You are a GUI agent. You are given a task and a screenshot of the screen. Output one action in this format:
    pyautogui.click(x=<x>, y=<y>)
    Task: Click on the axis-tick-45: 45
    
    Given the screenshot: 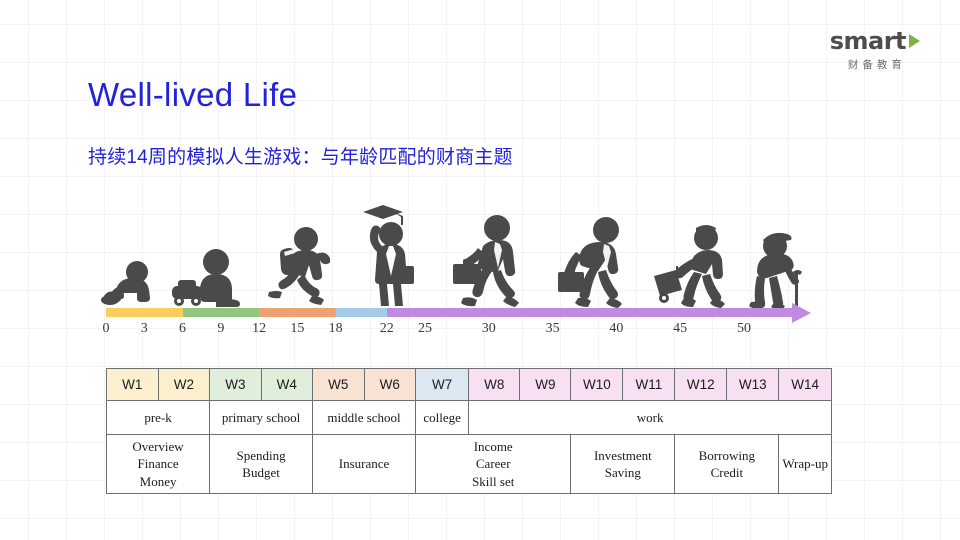 What is the action you would take?
    pyautogui.click(x=680, y=328)
    